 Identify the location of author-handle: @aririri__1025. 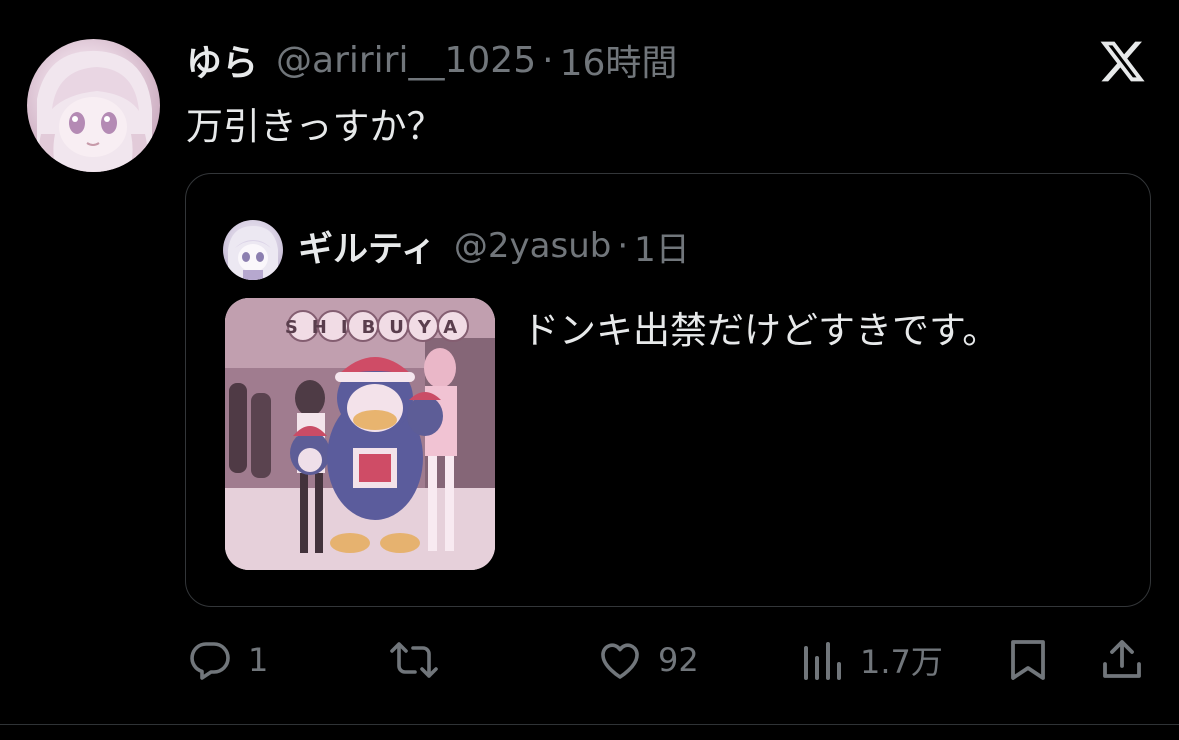
(406, 60).